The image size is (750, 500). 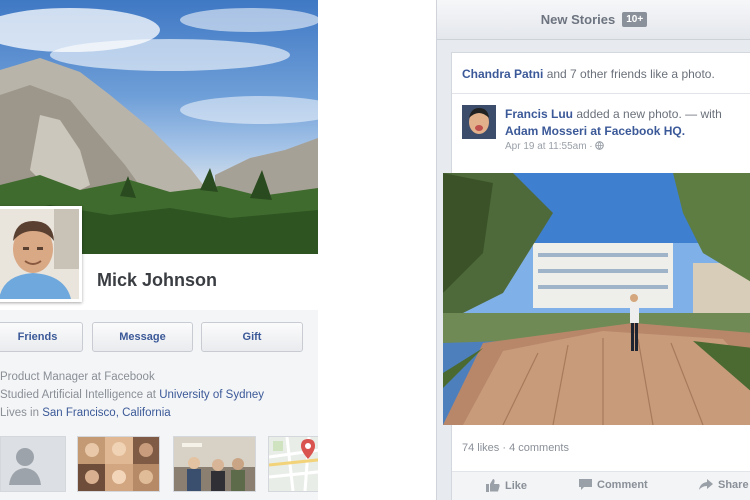 I want to click on globe-icon, so click(x=600, y=145).